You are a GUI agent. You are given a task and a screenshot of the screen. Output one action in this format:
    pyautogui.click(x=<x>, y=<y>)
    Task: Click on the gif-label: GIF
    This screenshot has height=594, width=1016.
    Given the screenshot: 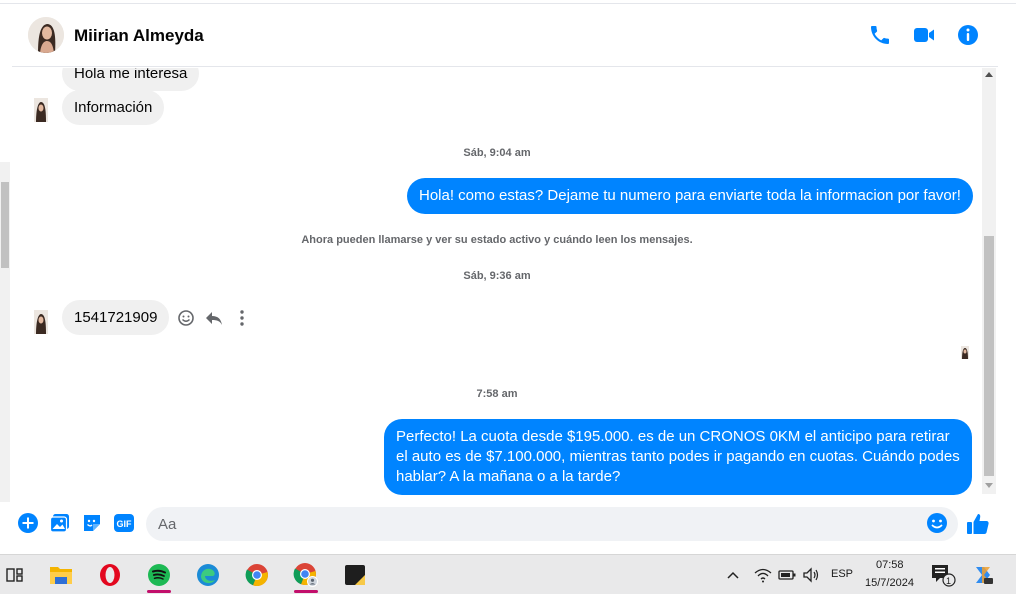 What is the action you would take?
    pyautogui.click(x=125, y=524)
    